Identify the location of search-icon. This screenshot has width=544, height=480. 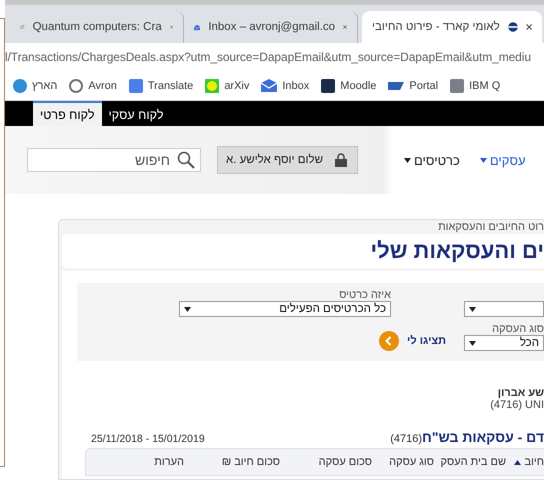
(186, 160).